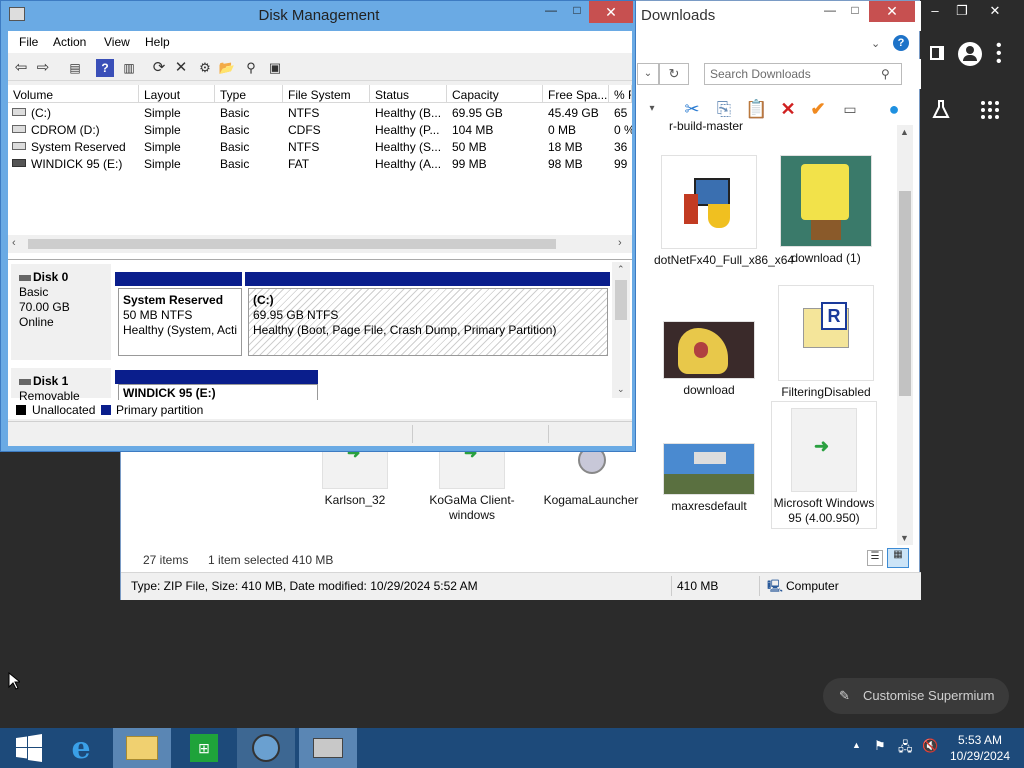 The height and width of the screenshot is (768, 1024). Describe the element at coordinates (980, 748) in the screenshot. I see `clock: 5:53 AM 10/29/2024` at that location.